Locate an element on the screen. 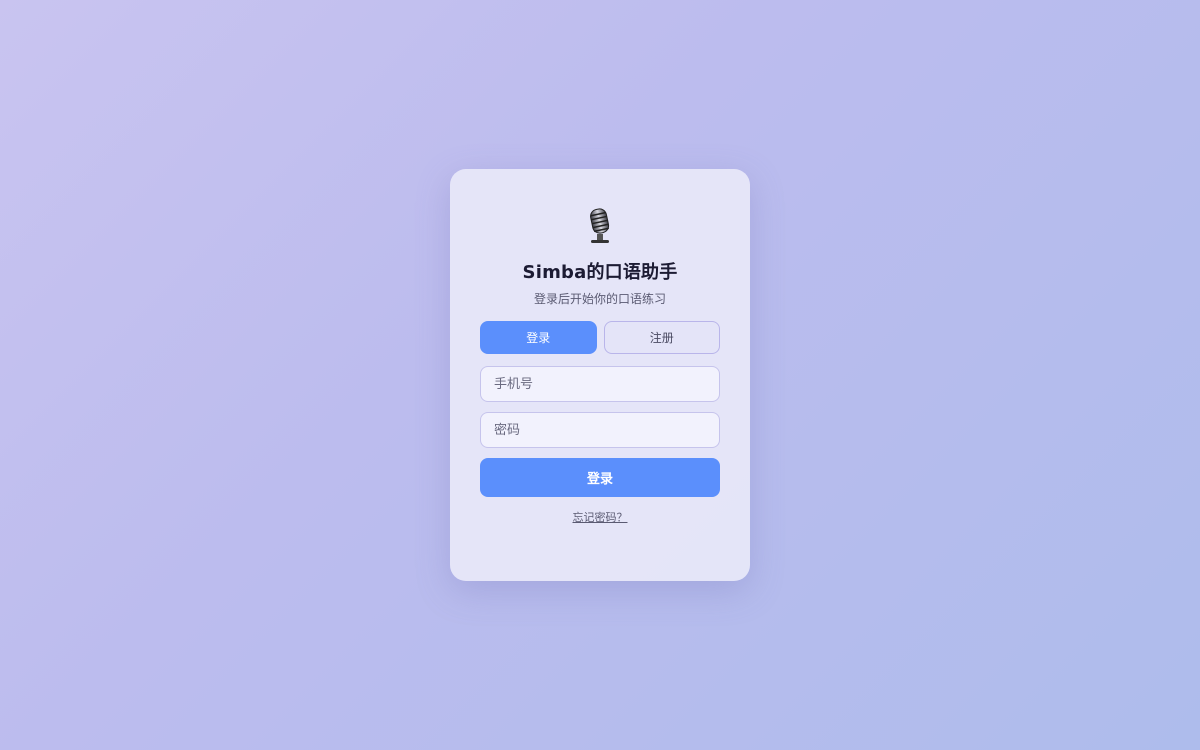  app-title: Simba的口语助手 is located at coordinates (600, 272).